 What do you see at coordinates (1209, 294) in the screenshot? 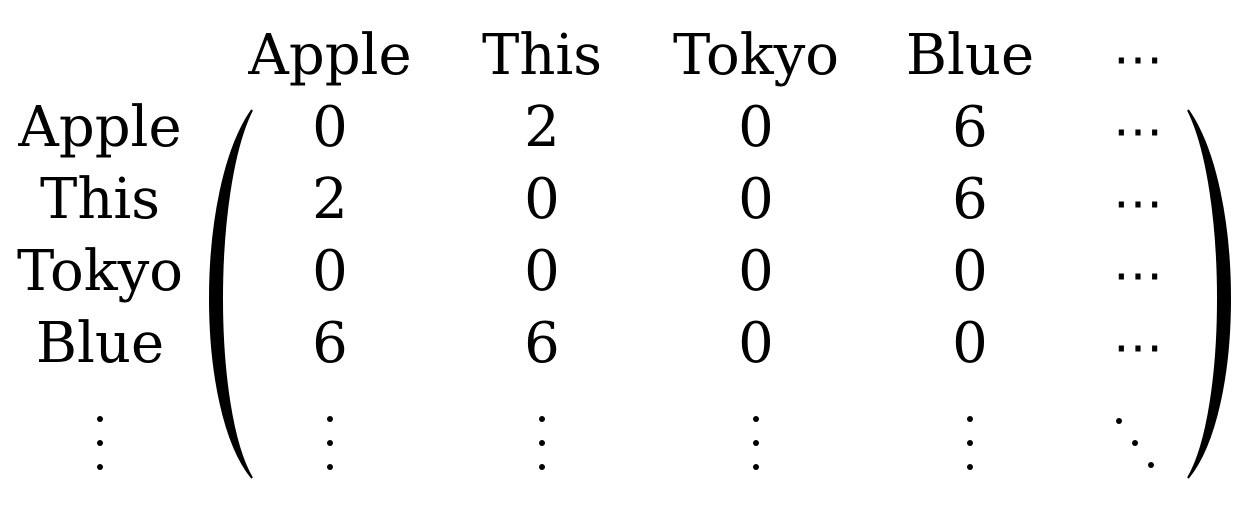
I see `right-parenthesis` at bounding box center [1209, 294].